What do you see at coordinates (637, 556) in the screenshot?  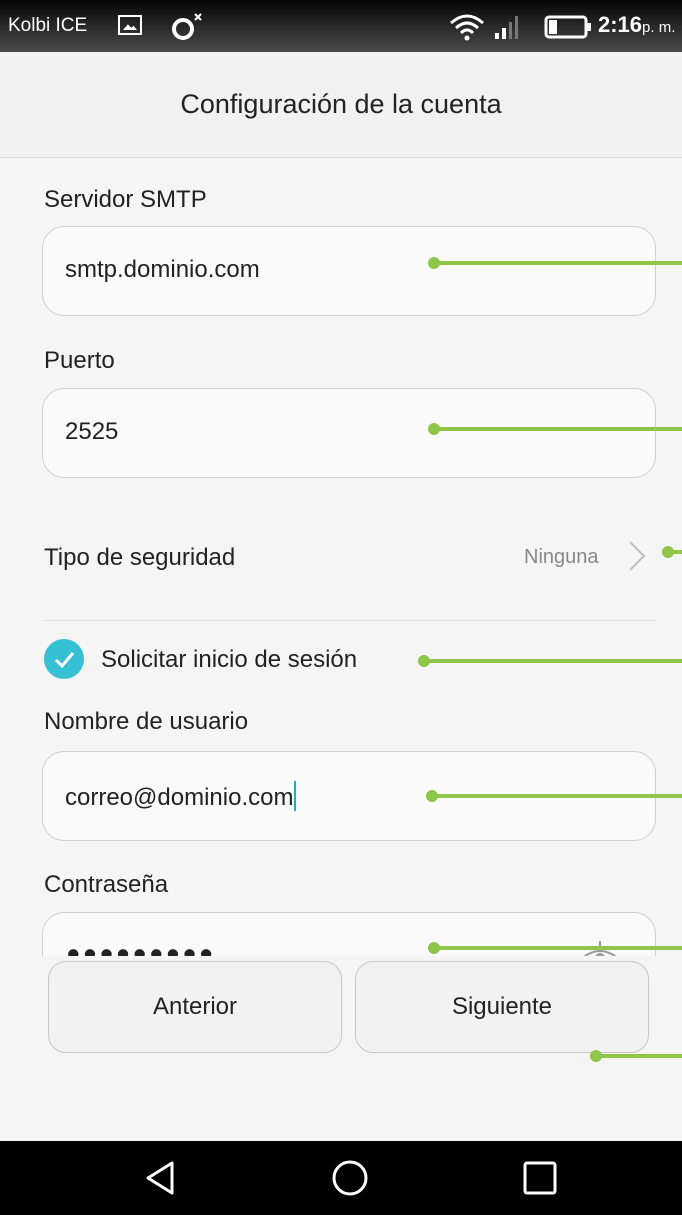 I see `chevron-right-icon` at bounding box center [637, 556].